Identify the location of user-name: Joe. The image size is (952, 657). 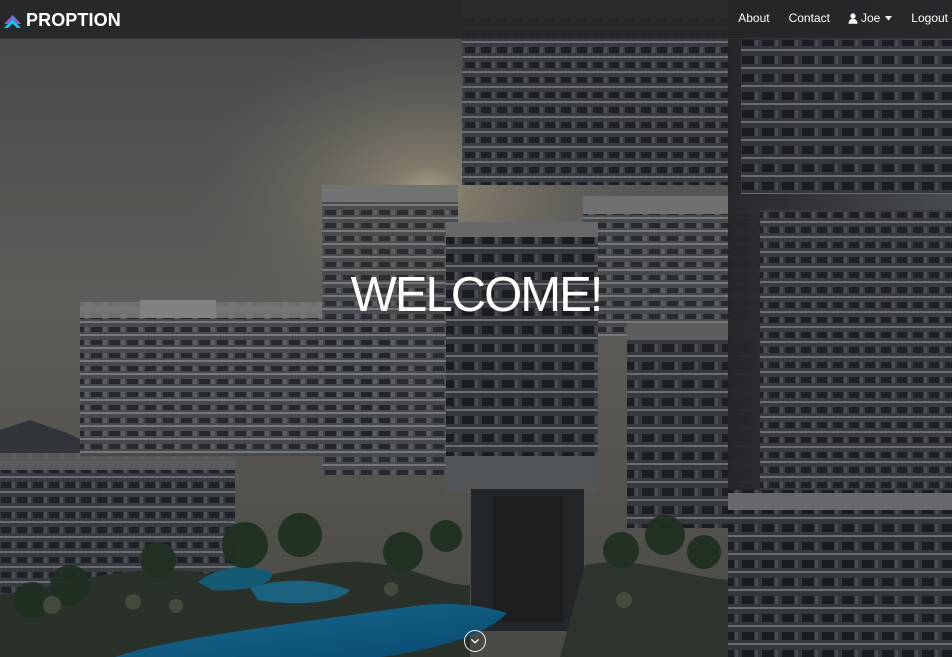
(870, 18).